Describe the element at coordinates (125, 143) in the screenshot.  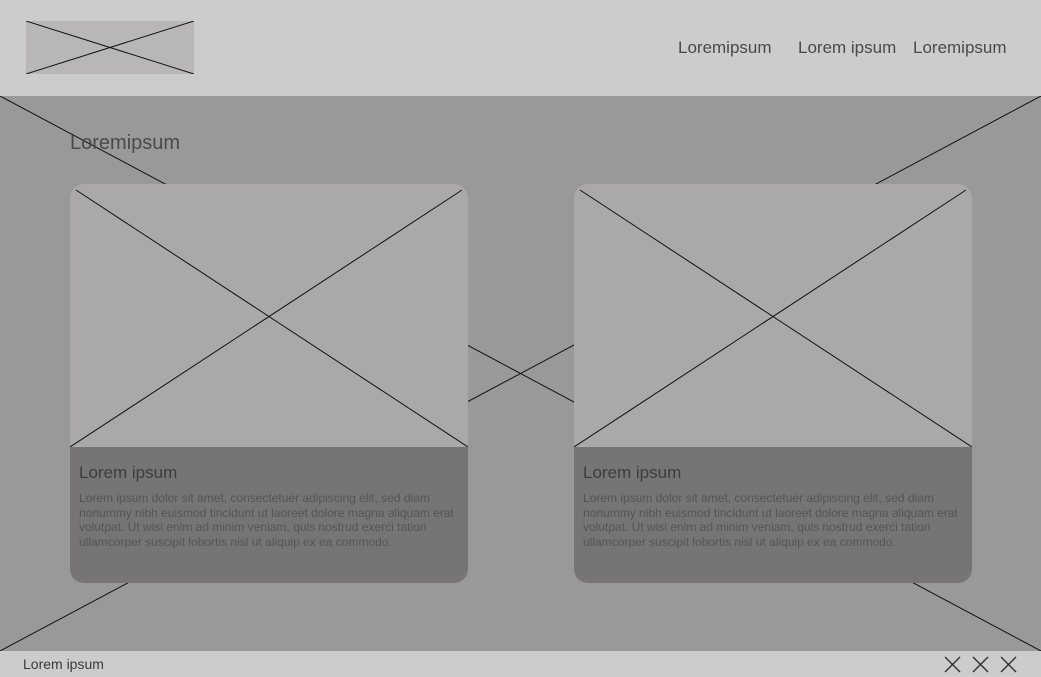
I see `section-title: Loremipsum` at that location.